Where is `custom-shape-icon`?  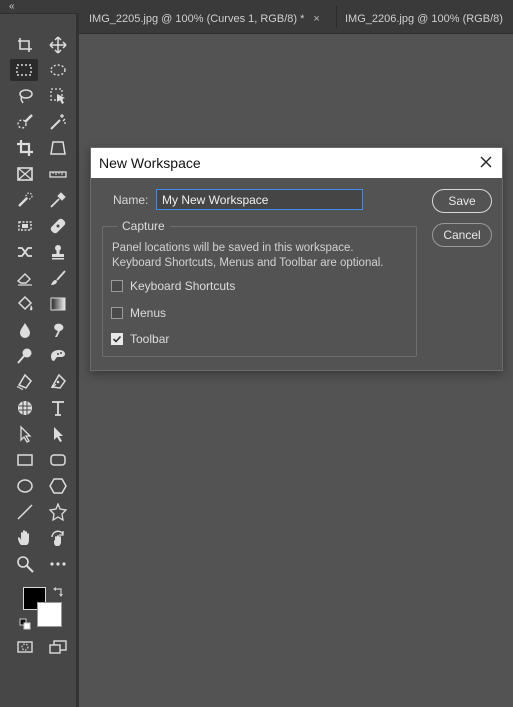
custom-shape-icon is located at coordinates (58, 512).